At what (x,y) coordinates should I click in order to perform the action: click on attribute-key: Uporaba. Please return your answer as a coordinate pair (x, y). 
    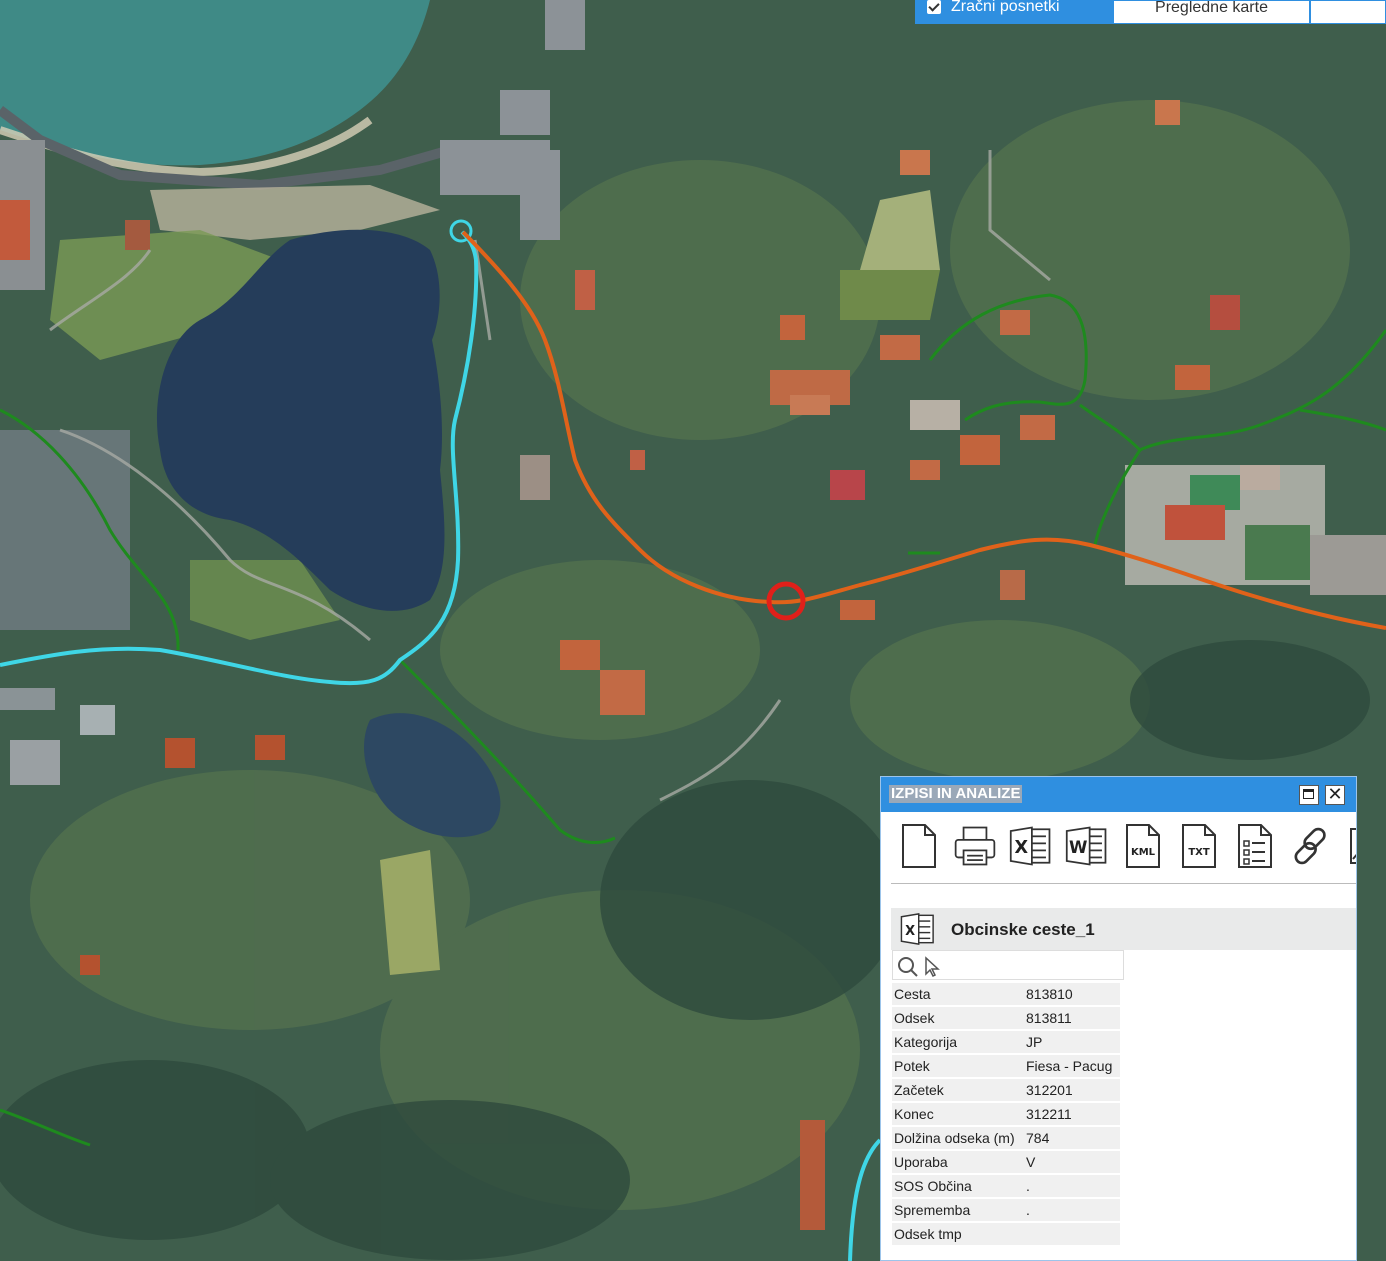
    Looking at the image, I should click on (957, 1162).